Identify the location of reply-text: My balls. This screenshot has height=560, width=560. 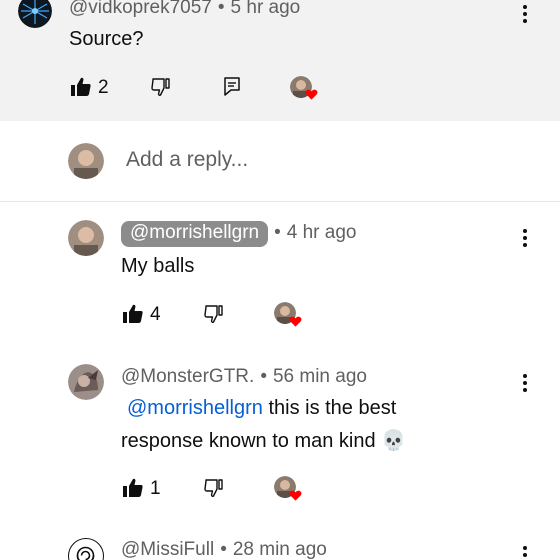
(158, 266).